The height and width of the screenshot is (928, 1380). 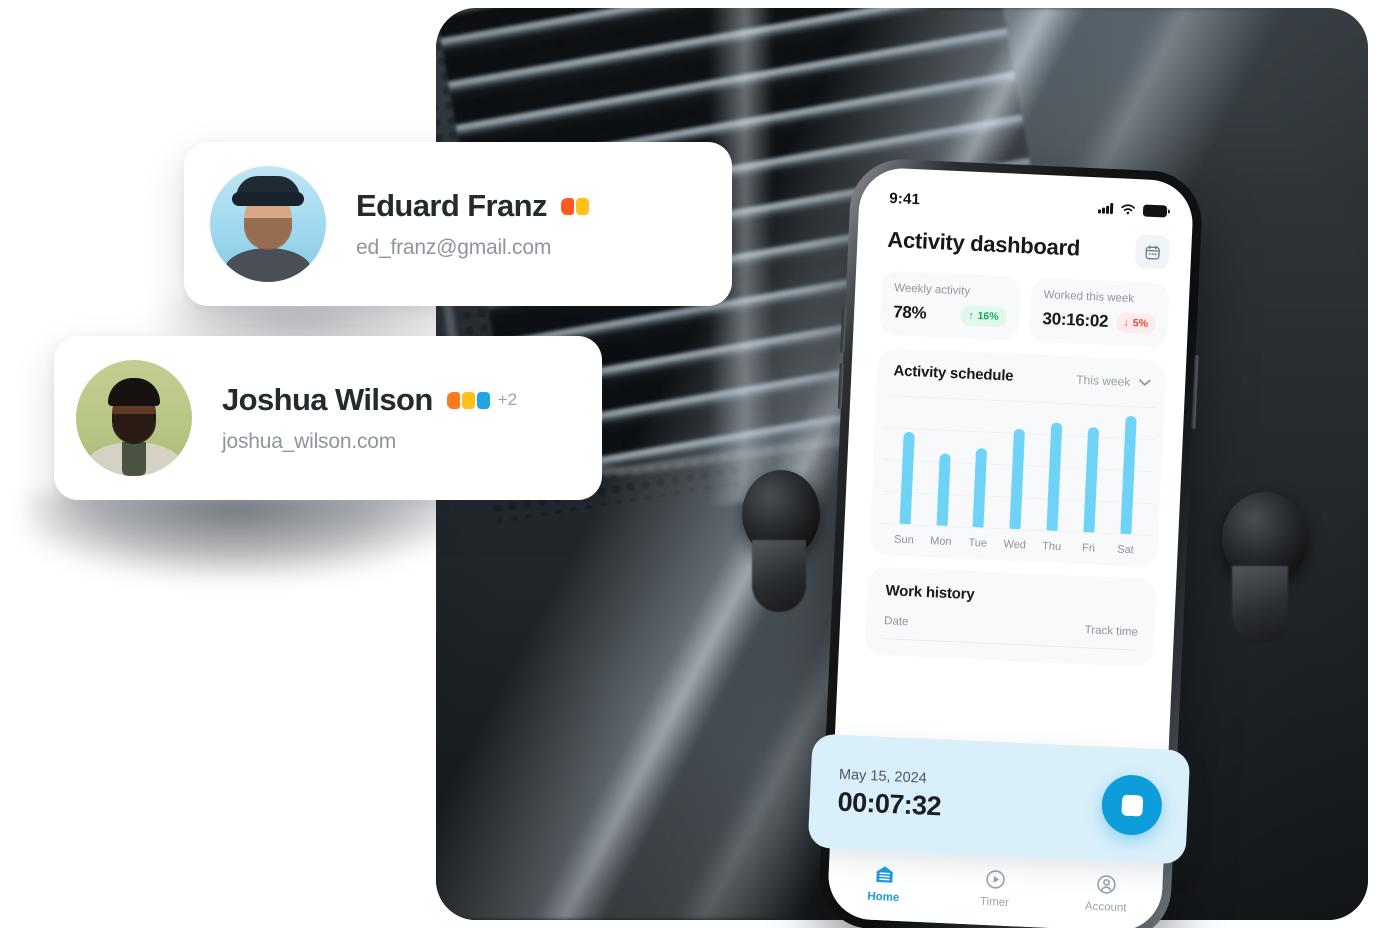 I want to click on avatar-eduard-franz, so click(x=268, y=224).